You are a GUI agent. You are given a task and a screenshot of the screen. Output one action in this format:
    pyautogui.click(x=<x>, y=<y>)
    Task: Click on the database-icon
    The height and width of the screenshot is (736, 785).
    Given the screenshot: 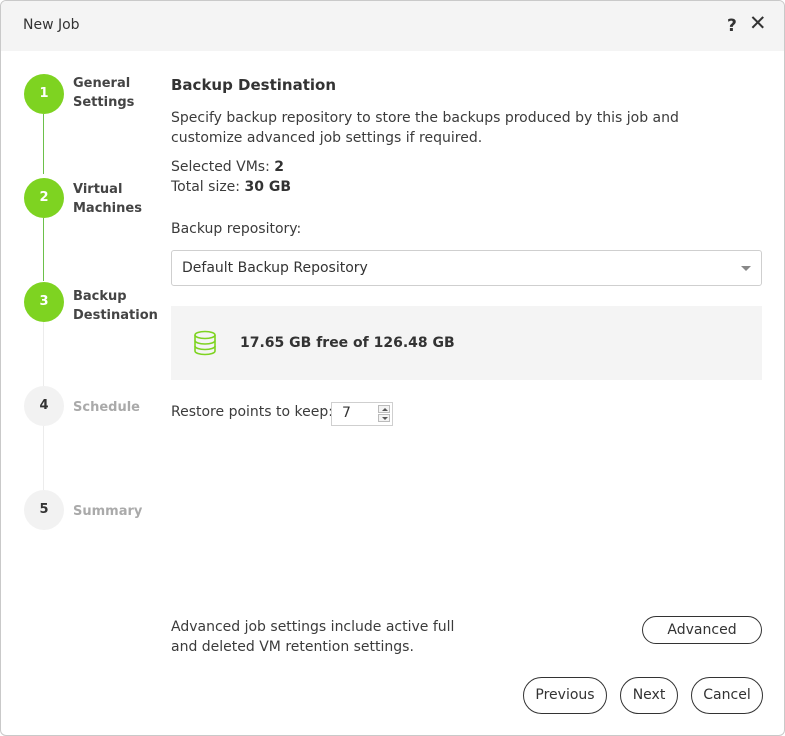 What is the action you would take?
    pyautogui.click(x=205, y=343)
    